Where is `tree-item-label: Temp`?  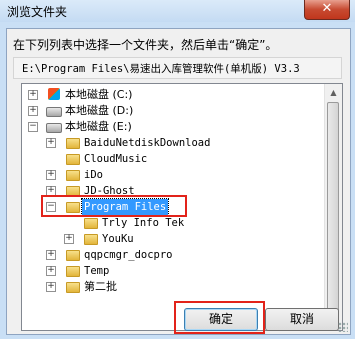 tree-item-label: Temp is located at coordinates (97, 271).